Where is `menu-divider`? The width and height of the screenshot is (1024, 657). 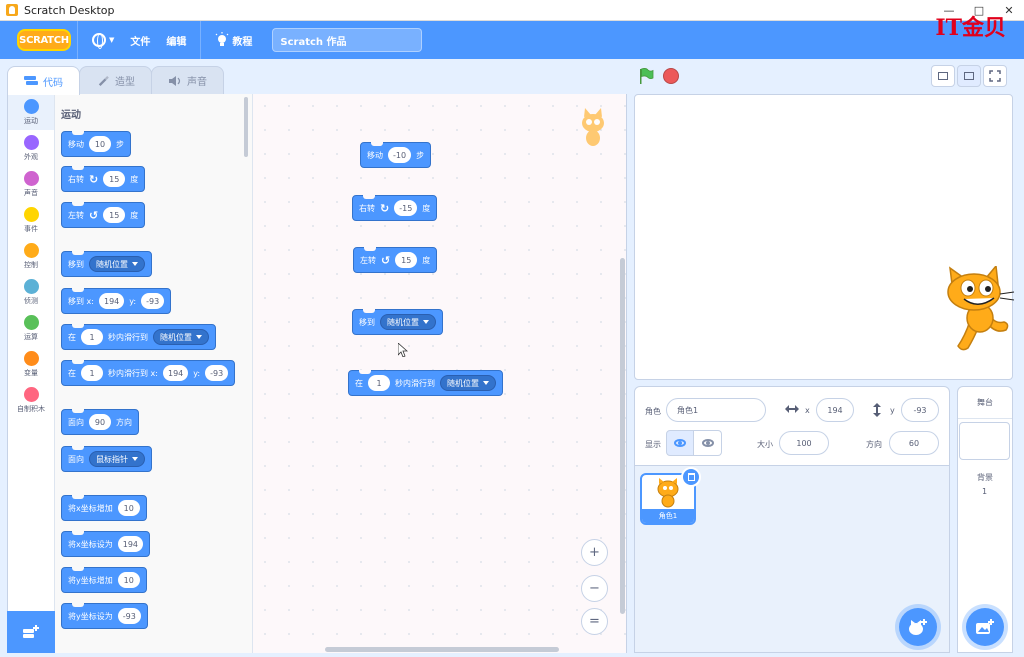 menu-divider is located at coordinates (201, 40).